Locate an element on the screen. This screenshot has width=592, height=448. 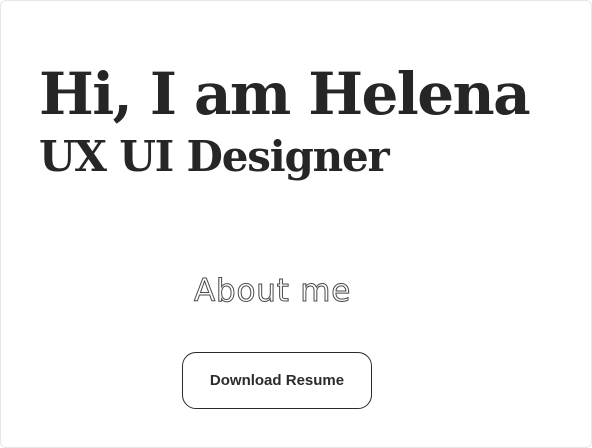
about-me-link: About me is located at coordinates (272, 291).